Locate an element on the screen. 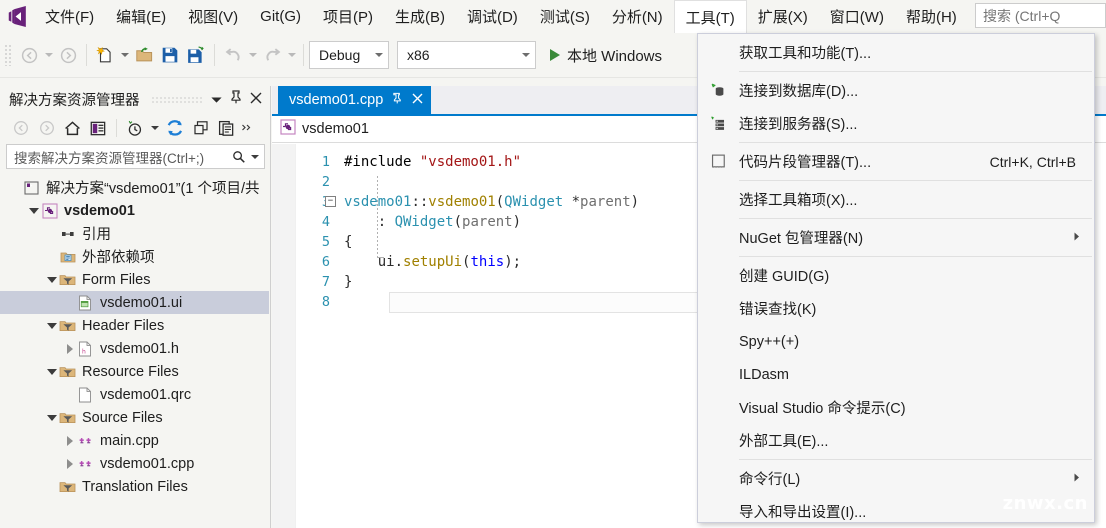  new-item-icon is located at coordinates (105, 55).